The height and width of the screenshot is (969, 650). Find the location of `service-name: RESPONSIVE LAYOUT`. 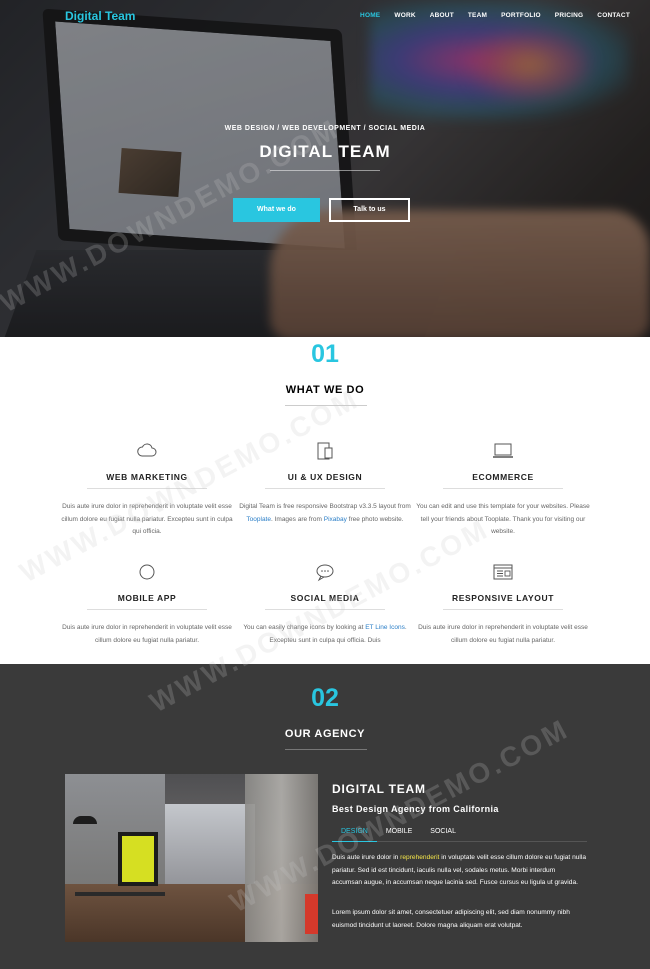

service-name: RESPONSIVE LAYOUT is located at coordinates (503, 598).